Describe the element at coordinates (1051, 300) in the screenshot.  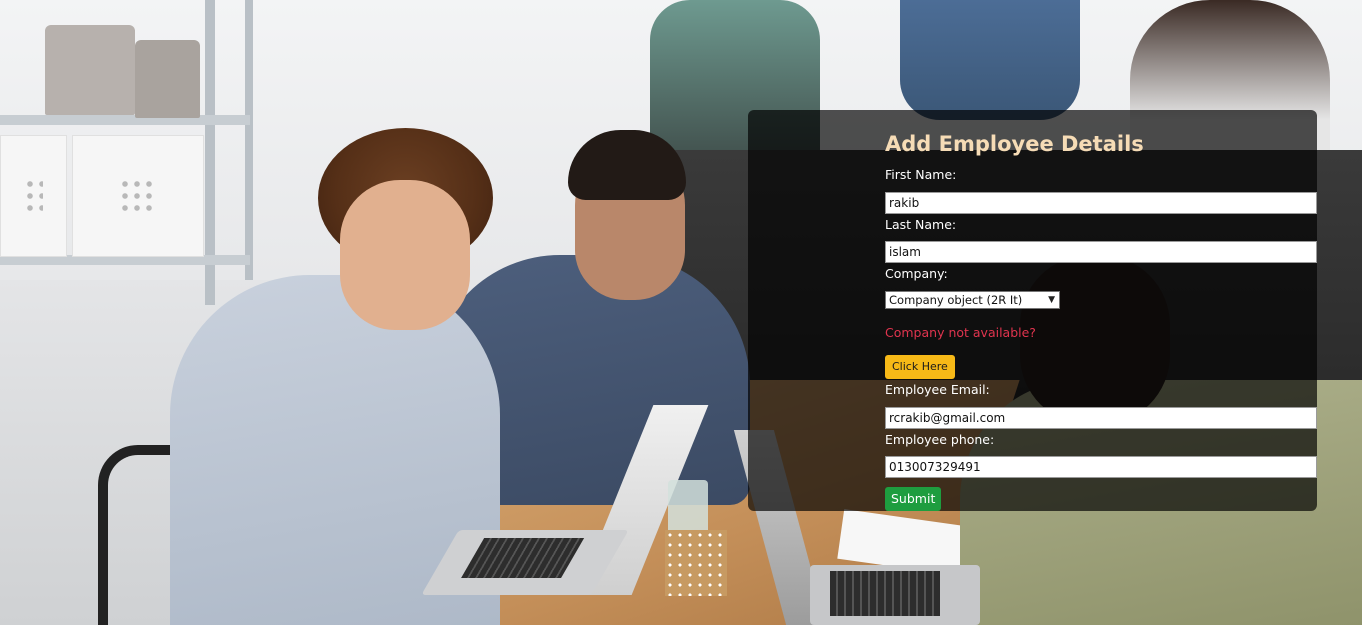
I see `chevron-down-icon: ▼` at that location.